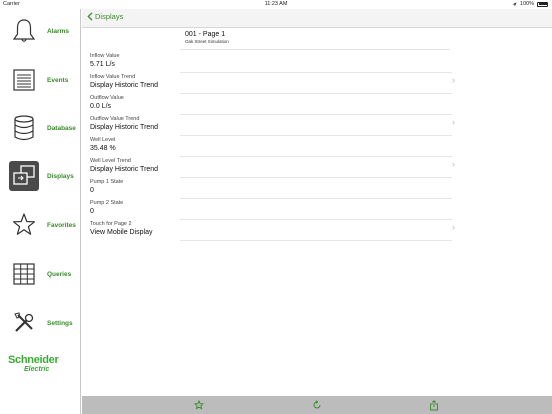  Describe the element at coordinates (111, 224) in the screenshot. I see `row-label: Touch for Page 2` at that location.